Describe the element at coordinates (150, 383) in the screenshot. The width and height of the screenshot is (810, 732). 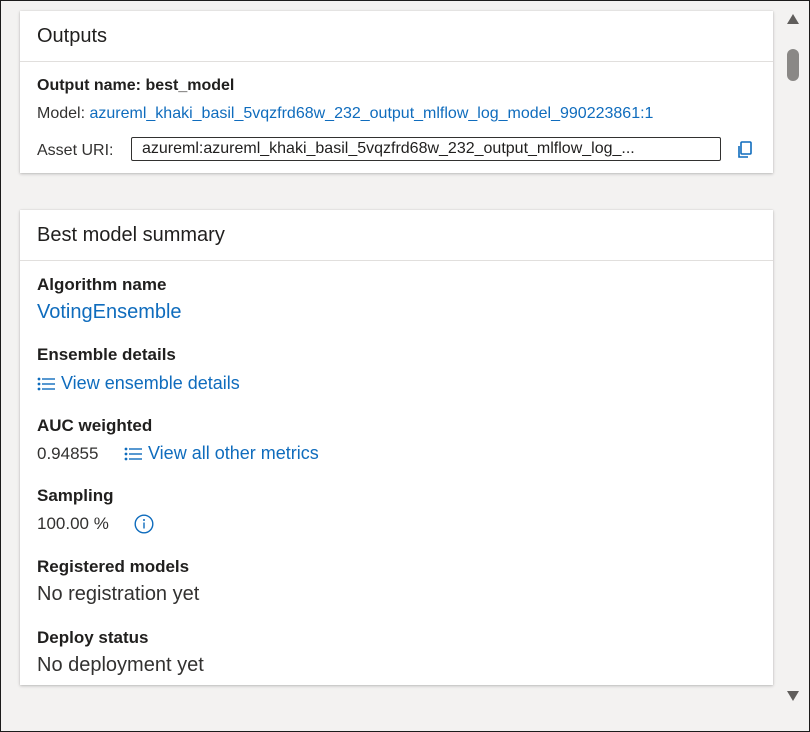
I see `view-ensemble-details-label: View ensemble details` at that location.